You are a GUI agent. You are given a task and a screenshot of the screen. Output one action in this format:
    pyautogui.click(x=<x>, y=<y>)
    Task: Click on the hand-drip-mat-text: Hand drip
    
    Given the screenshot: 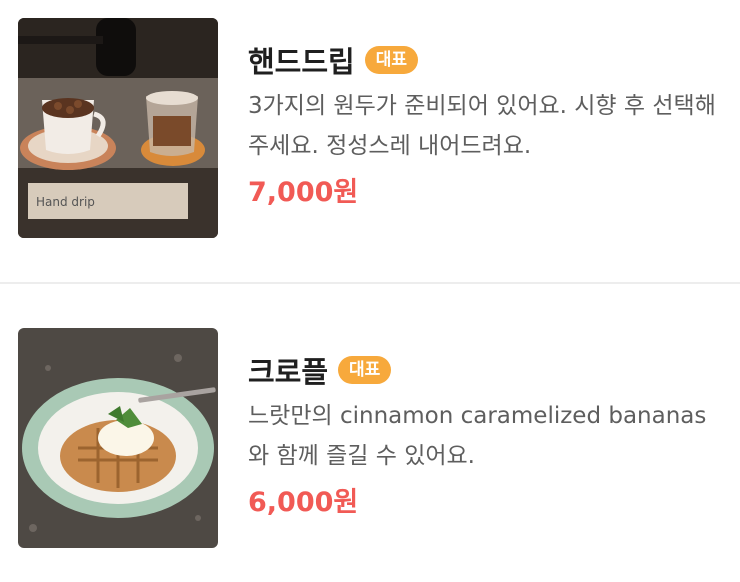 What is the action you would take?
    pyautogui.click(x=65, y=202)
    